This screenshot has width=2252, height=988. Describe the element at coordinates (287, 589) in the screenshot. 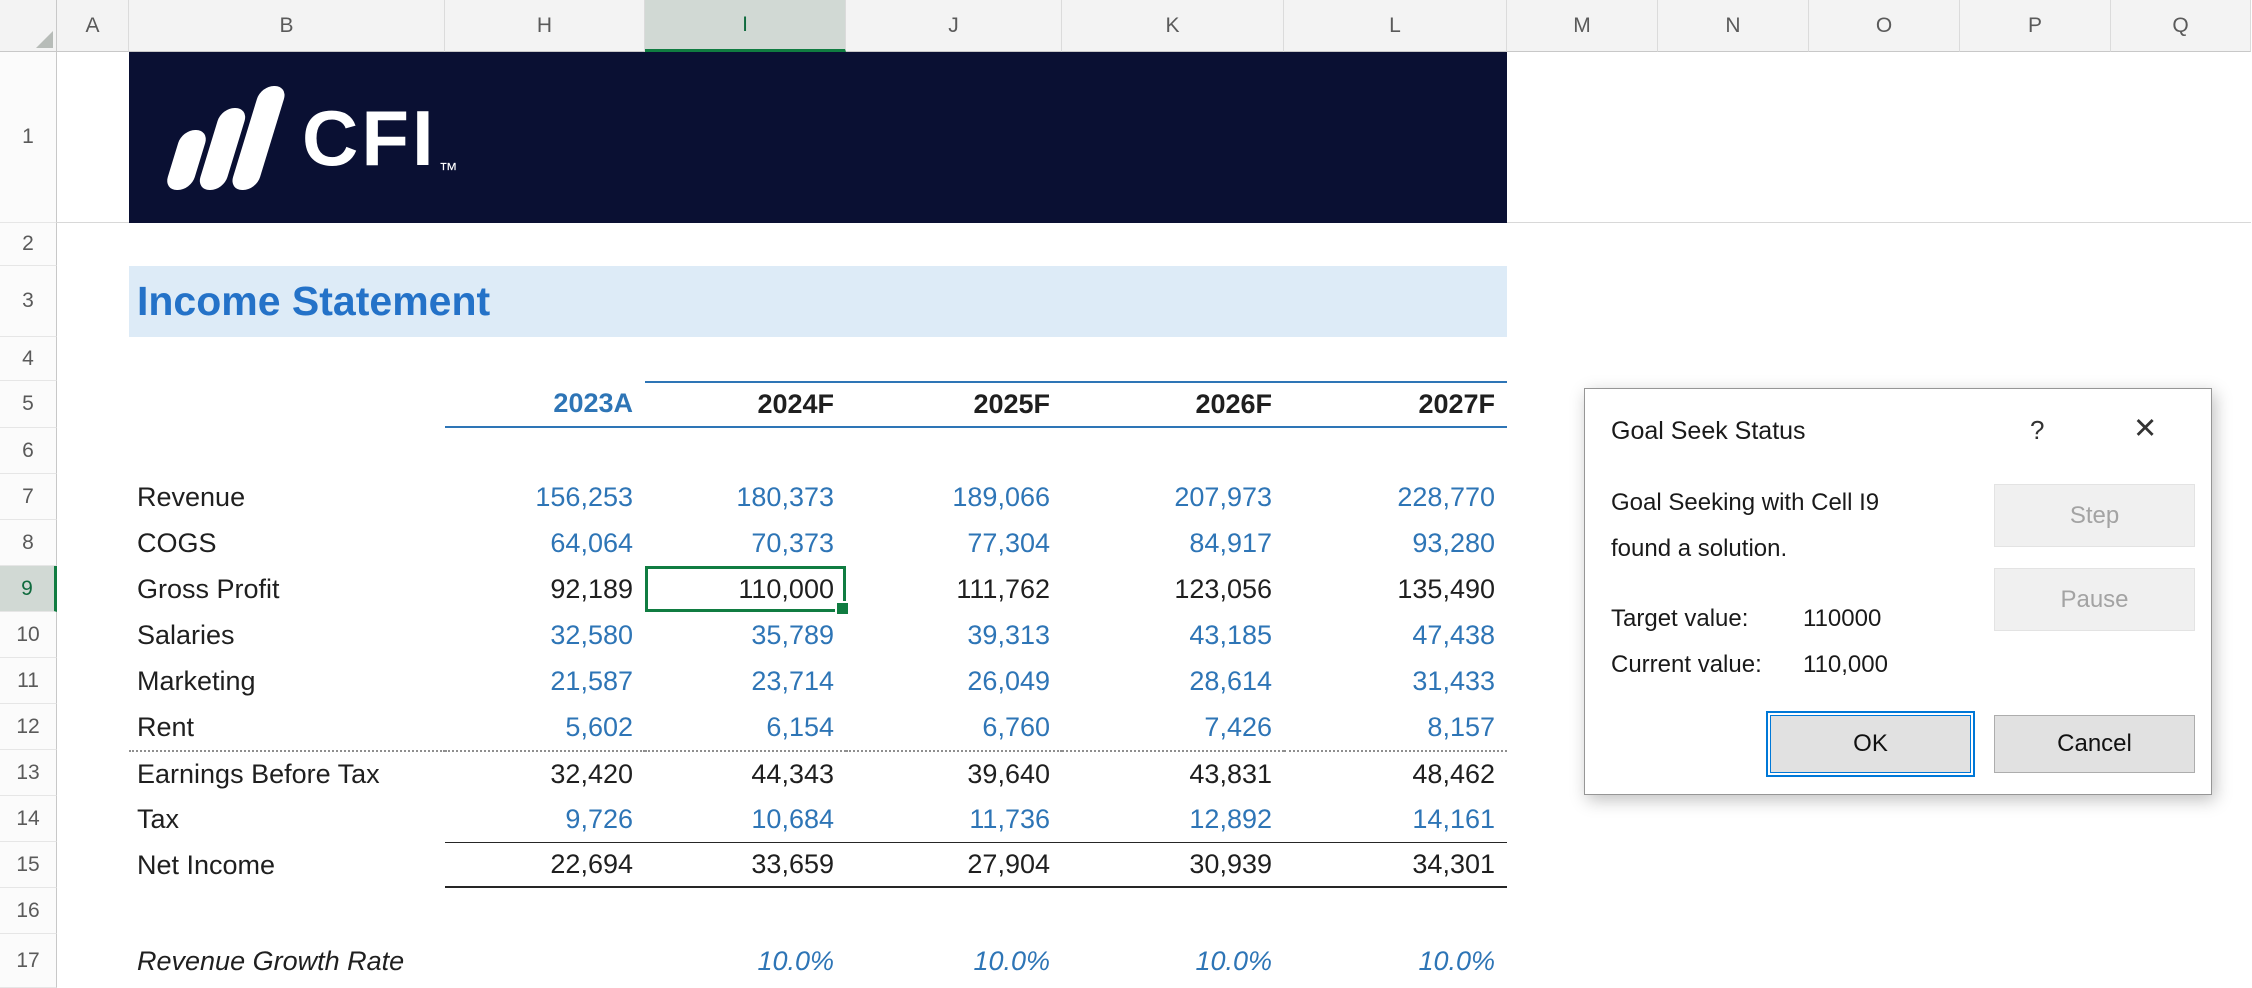

I see `cell-b9: Gross Profit` at that location.